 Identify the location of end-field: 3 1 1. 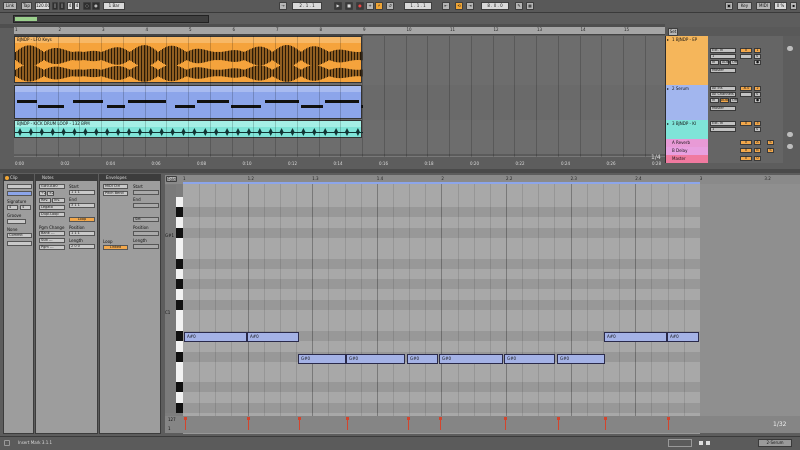
(82, 205).